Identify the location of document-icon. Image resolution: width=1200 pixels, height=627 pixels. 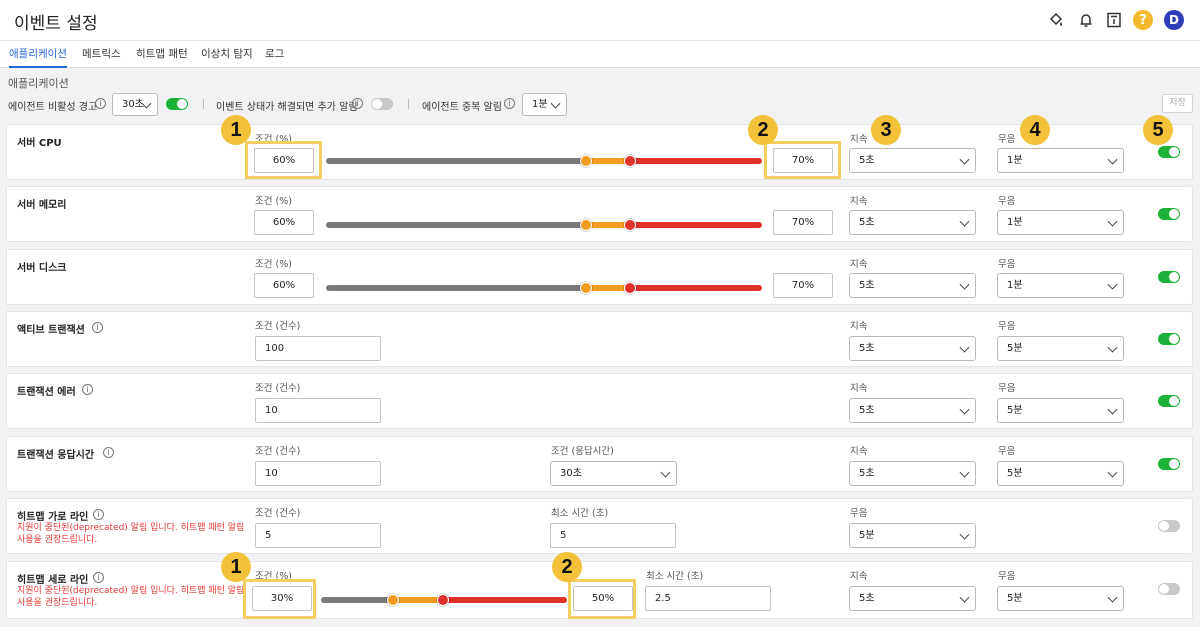
(1114, 20).